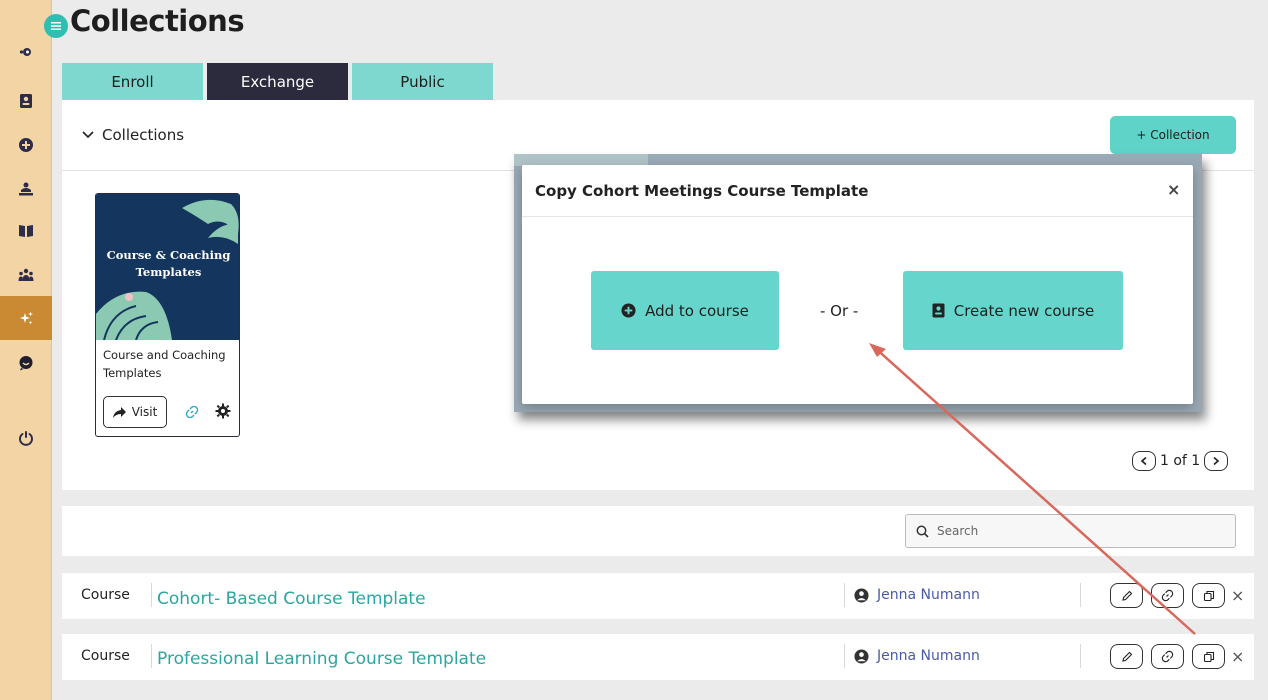 Image resolution: width=1268 pixels, height=700 pixels. Describe the element at coordinates (164, 364) in the screenshot. I see `collection-card-caption: Course and Coaching Templates` at that location.